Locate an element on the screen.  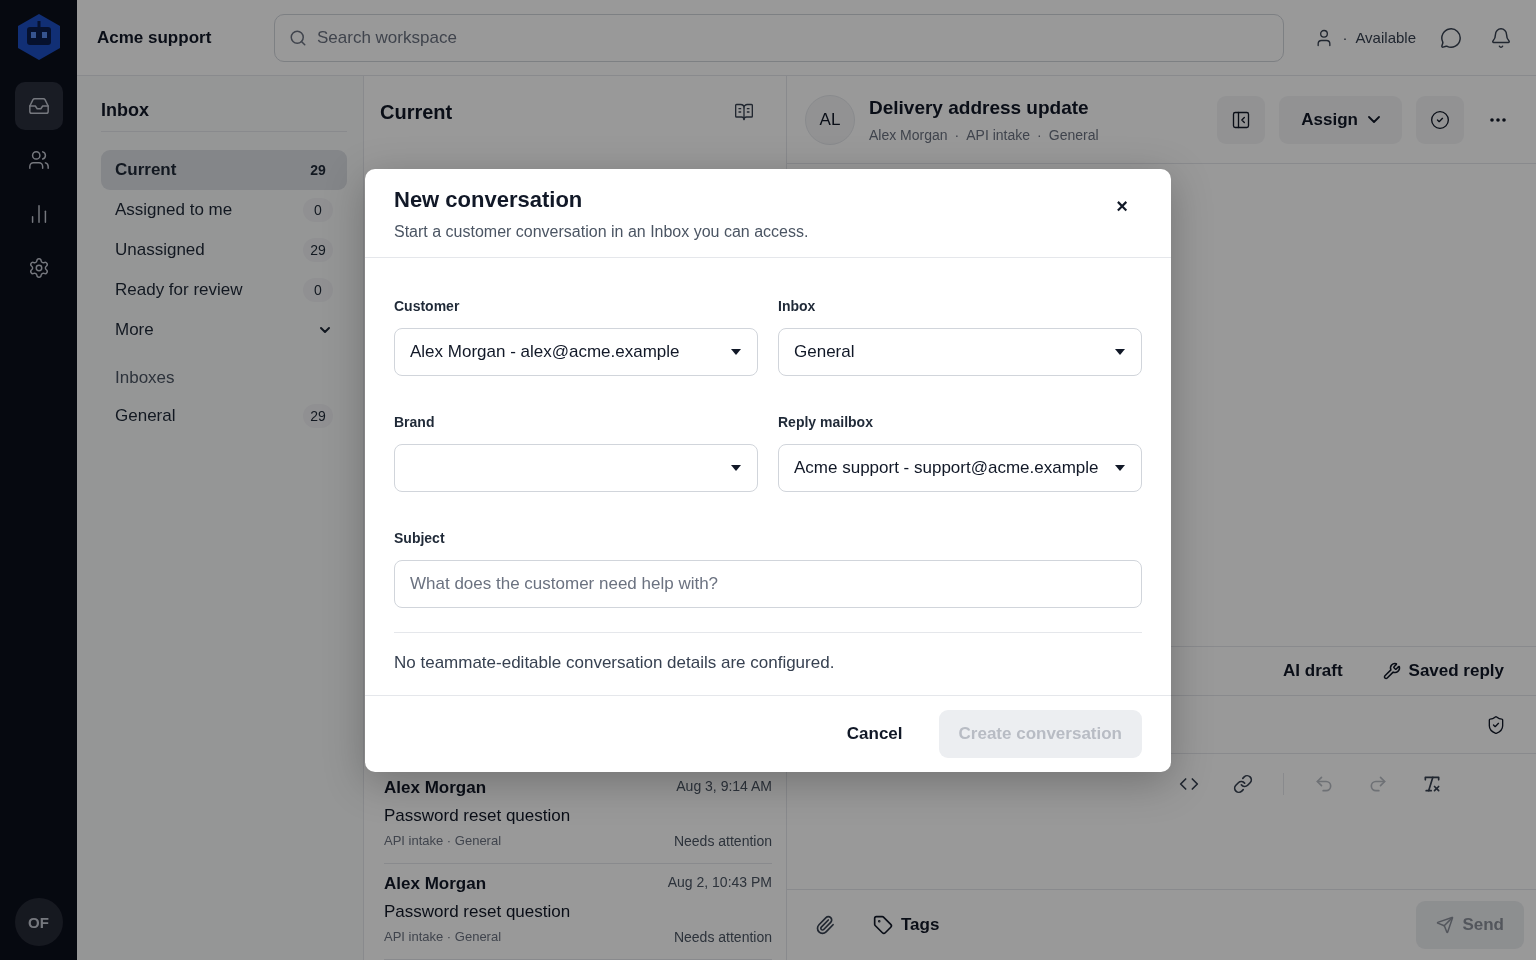
dialog-subtitle: Start a customer conversation in an Inbox you can access. is located at coordinates (601, 232).